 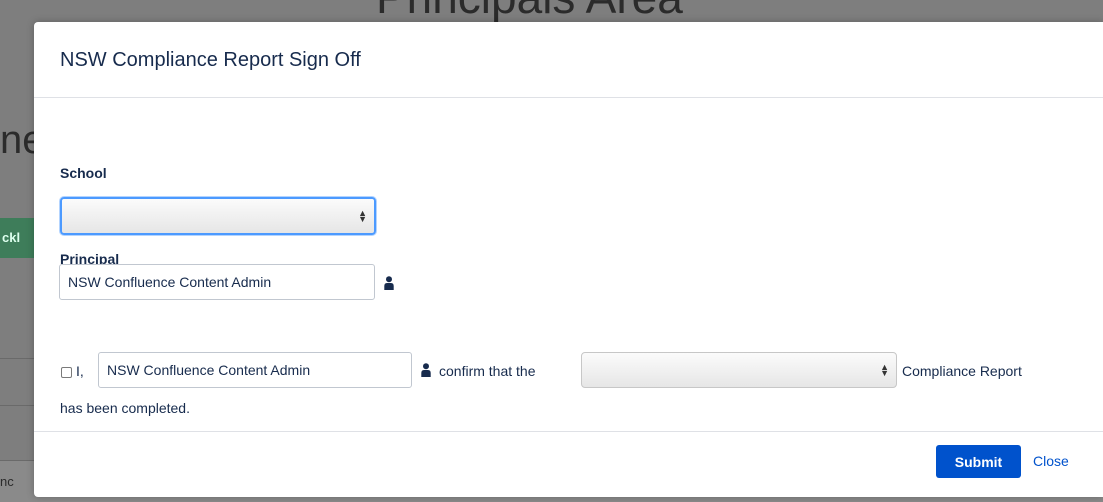 I want to click on dialog-header: NSW Compliance Report Sign Off, so click(x=568, y=60).